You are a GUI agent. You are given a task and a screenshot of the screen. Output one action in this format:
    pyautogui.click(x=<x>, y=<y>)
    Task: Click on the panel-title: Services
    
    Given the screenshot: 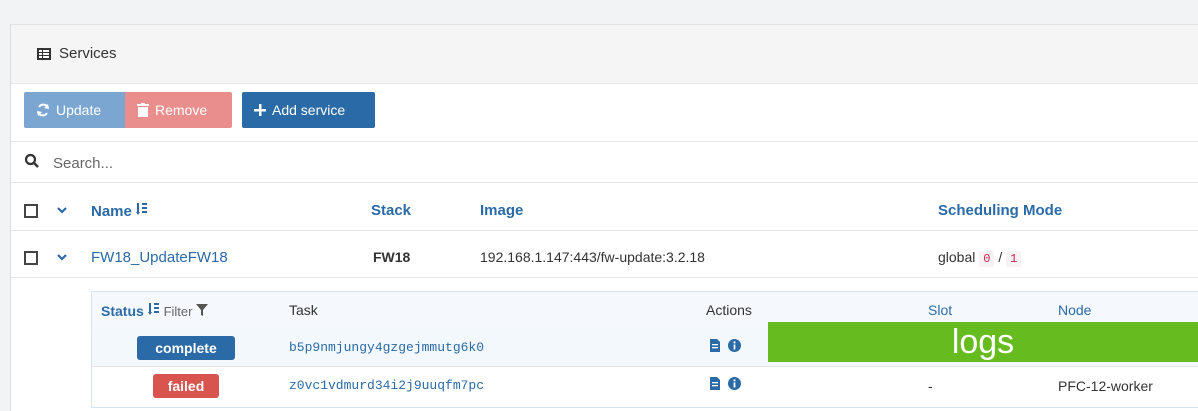 What is the action you would take?
    pyautogui.click(x=77, y=53)
    